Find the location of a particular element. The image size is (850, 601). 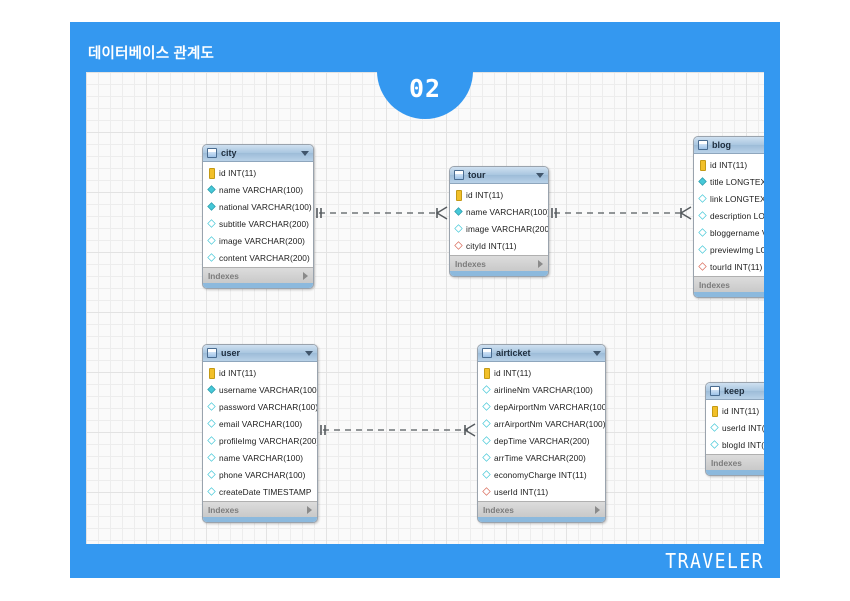

entity-table-header: user is located at coordinates (260, 353).